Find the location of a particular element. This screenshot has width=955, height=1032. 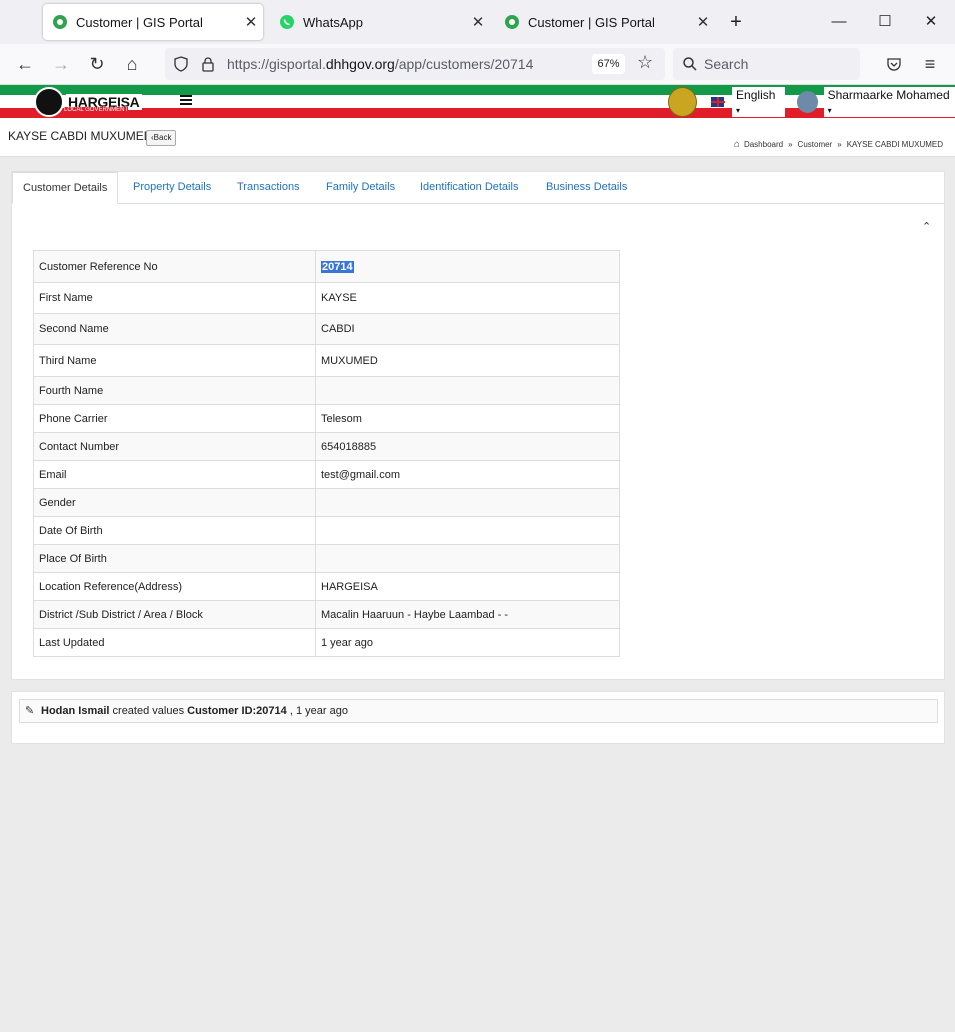

detail-label: Email is located at coordinates (174, 474).